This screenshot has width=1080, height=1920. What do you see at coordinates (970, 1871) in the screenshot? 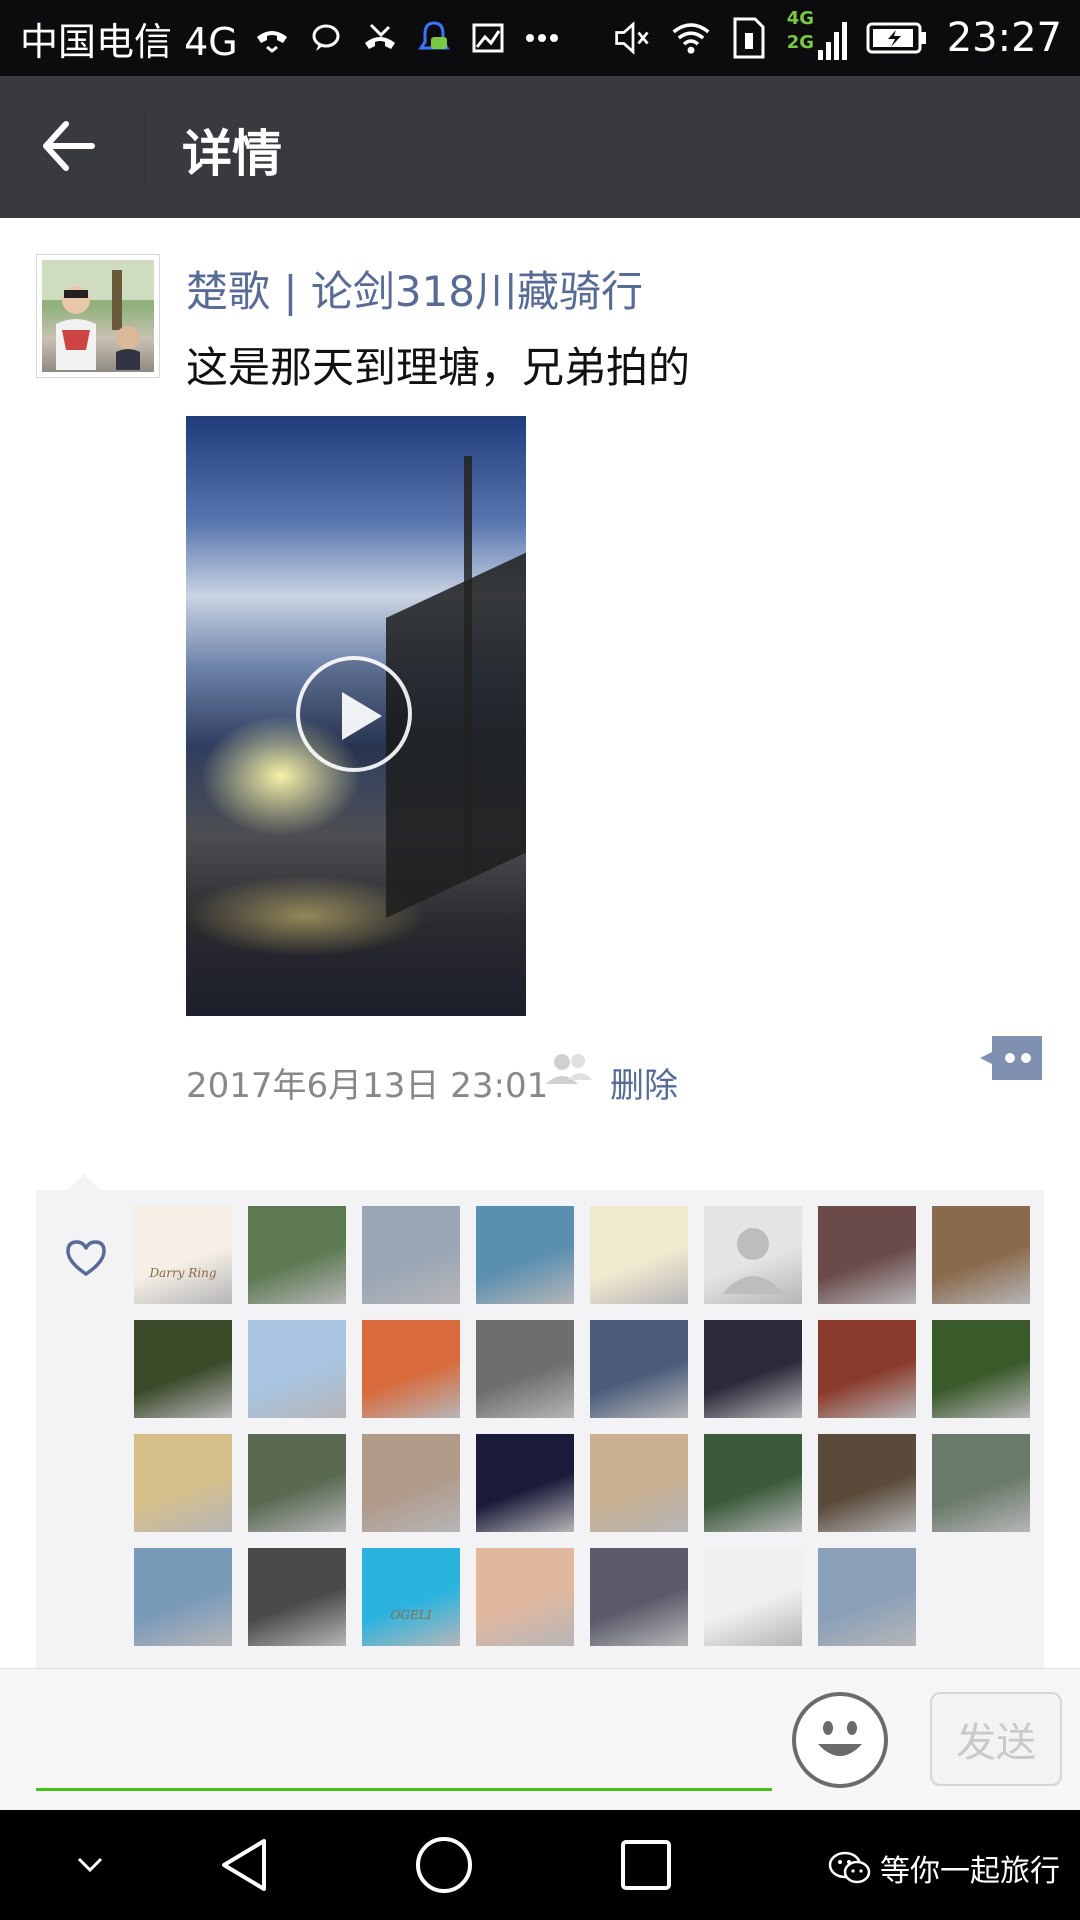
I see `watermark-text: 等你一起旅行` at bounding box center [970, 1871].